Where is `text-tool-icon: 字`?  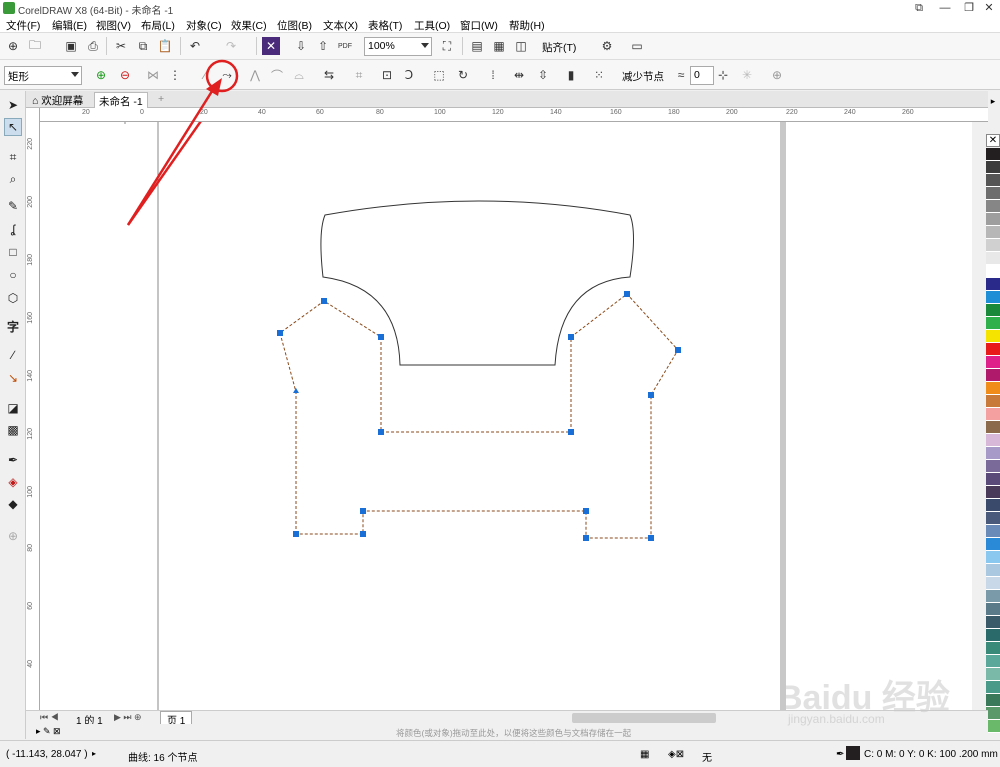 text-tool-icon: 字 is located at coordinates (13, 326).